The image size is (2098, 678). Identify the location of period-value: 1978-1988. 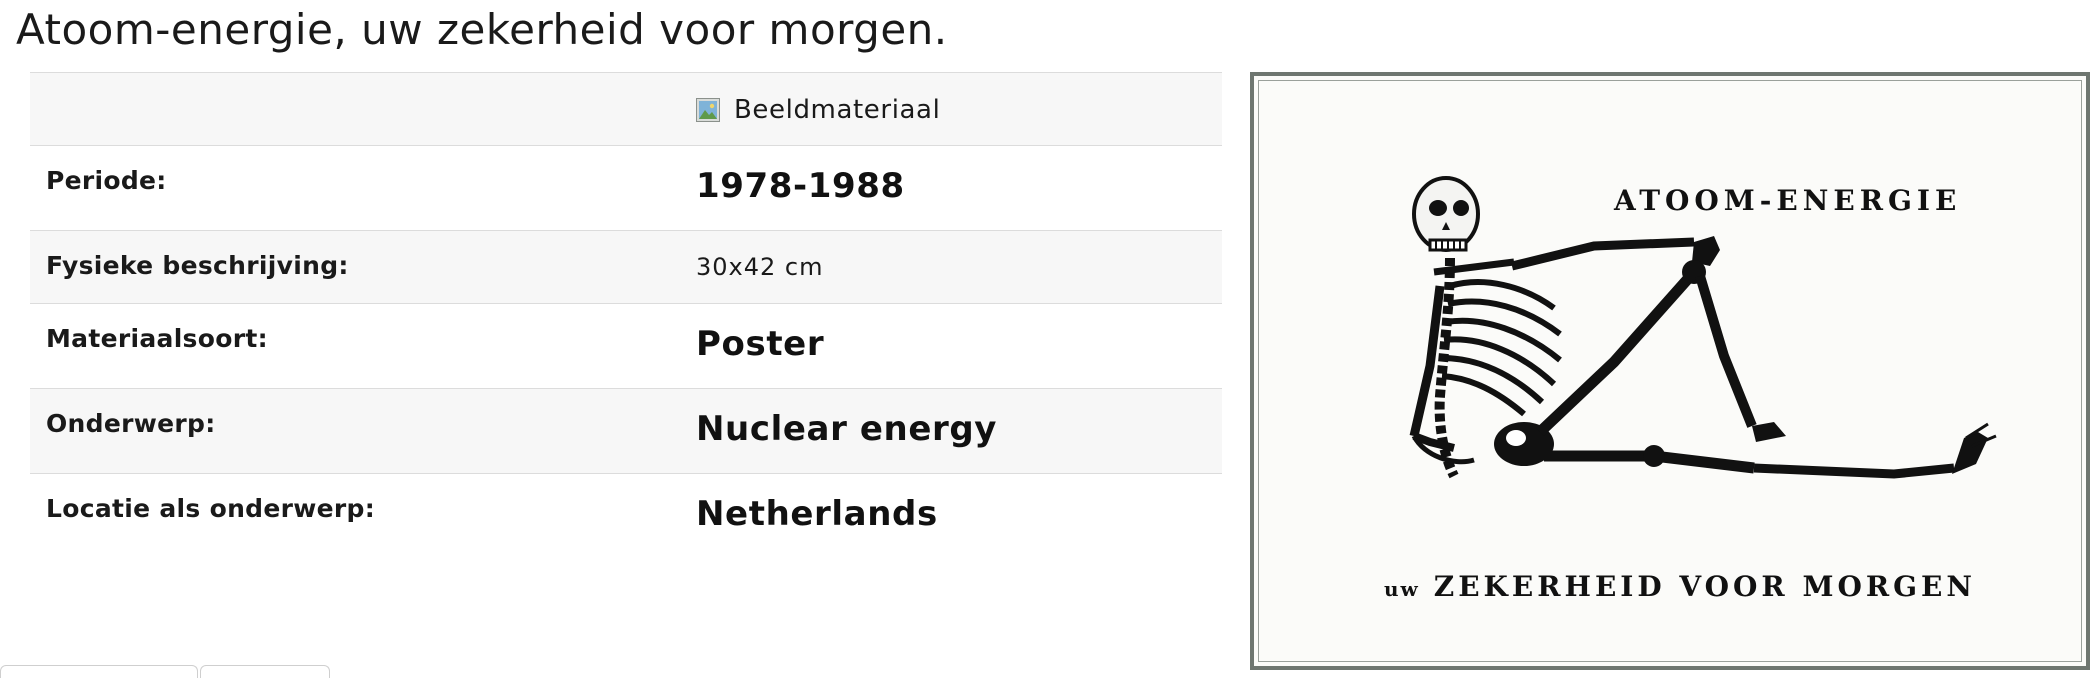
(800, 186).